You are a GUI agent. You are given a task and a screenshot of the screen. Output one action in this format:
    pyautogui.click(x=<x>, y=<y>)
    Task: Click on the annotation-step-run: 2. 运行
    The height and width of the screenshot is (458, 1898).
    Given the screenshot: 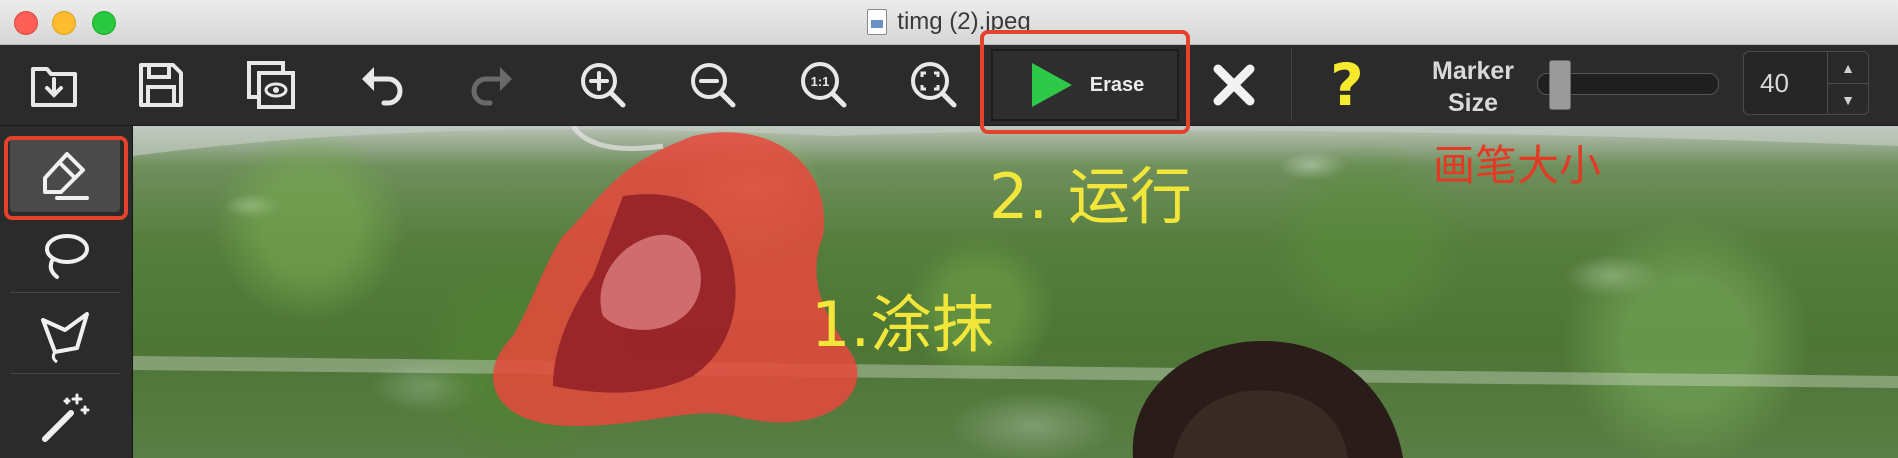 What is the action you would take?
    pyautogui.click(x=1090, y=196)
    